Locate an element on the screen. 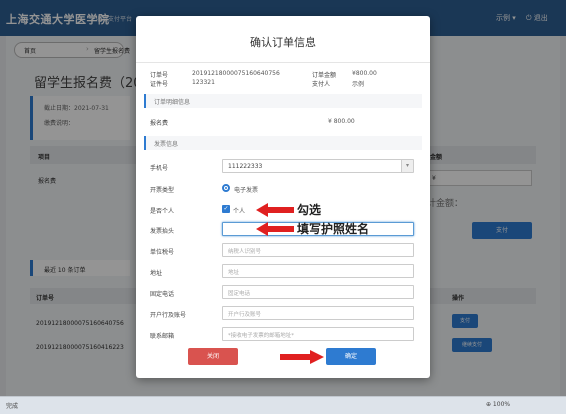 Image resolution: width=566 pixels, height=414 pixels. email-input: *接收电子发票的邮箱地址* is located at coordinates (318, 334).